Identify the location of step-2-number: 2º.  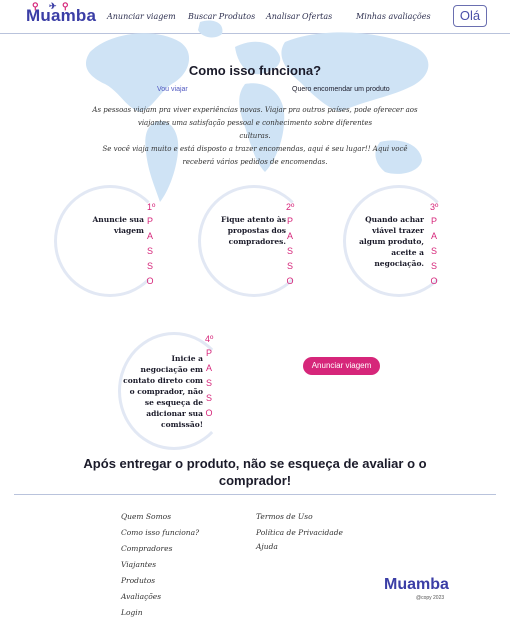
(290, 207).